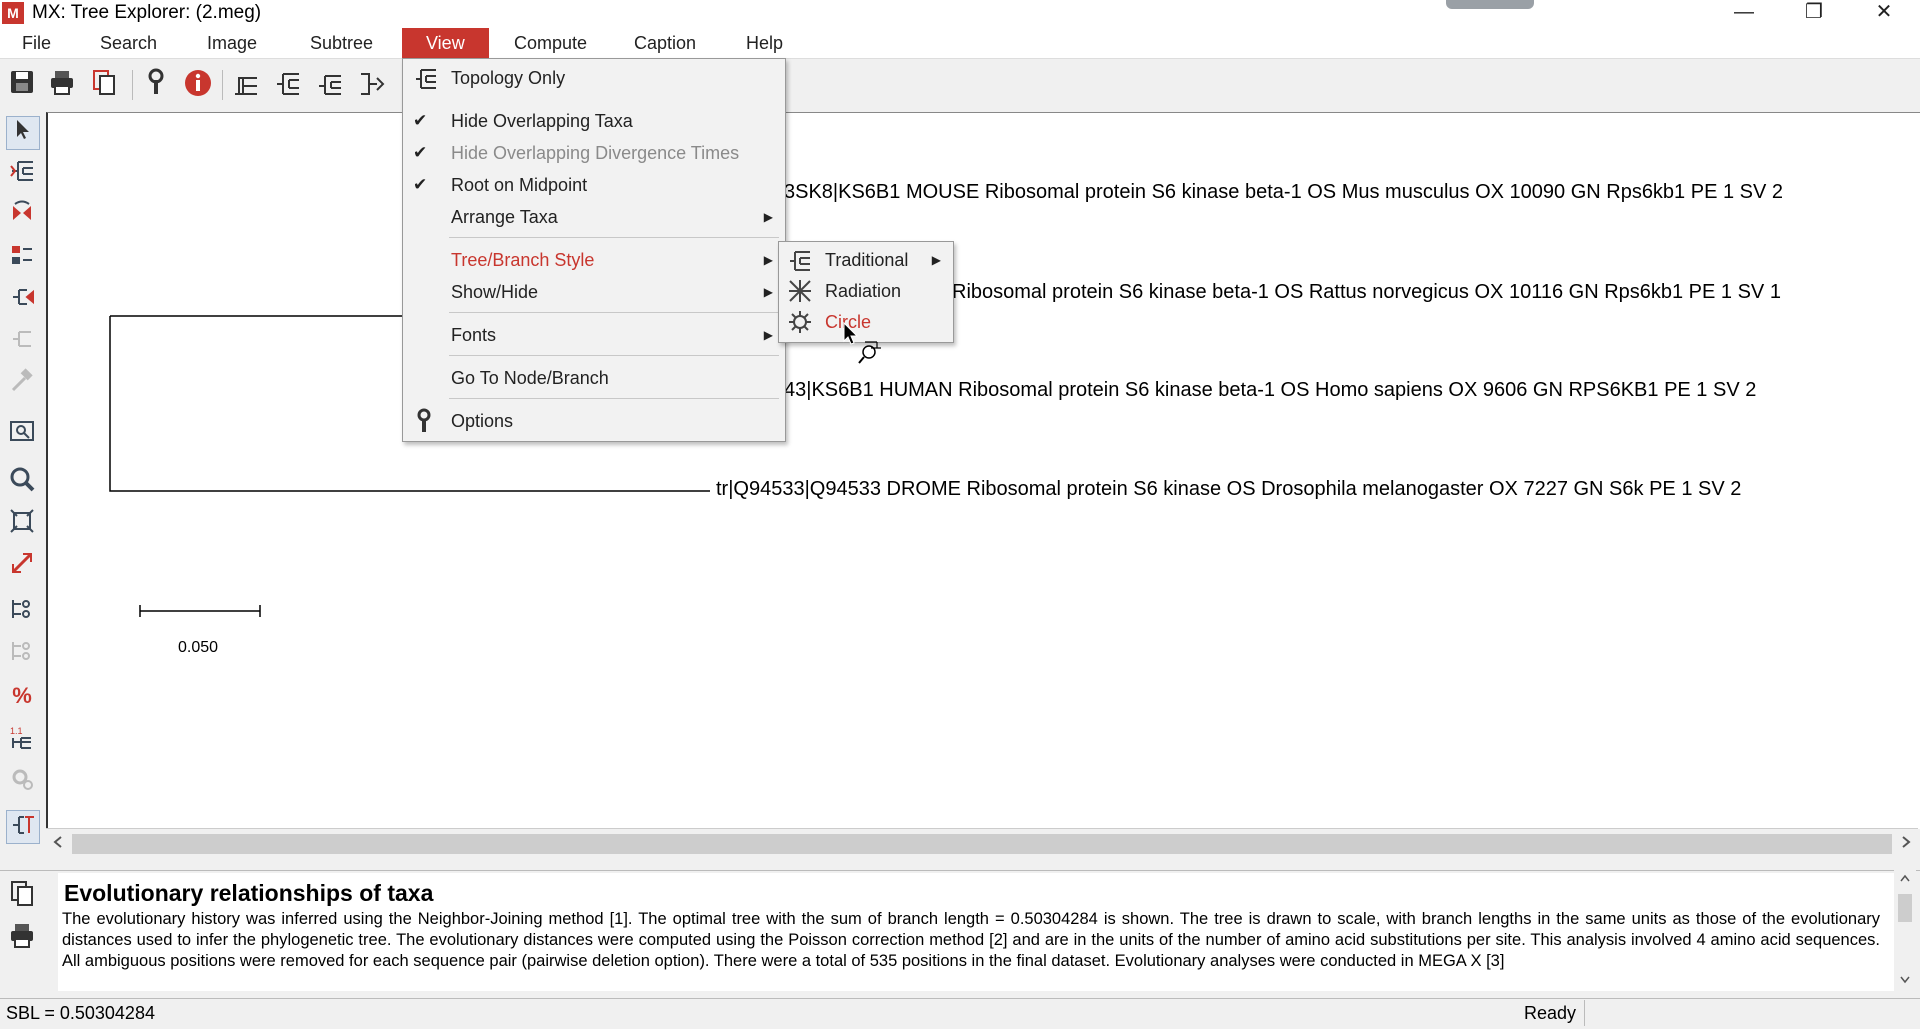 This screenshot has height=1029, width=1920. What do you see at coordinates (22, 612) in the screenshot?
I see `branch-info-icon` at bounding box center [22, 612].